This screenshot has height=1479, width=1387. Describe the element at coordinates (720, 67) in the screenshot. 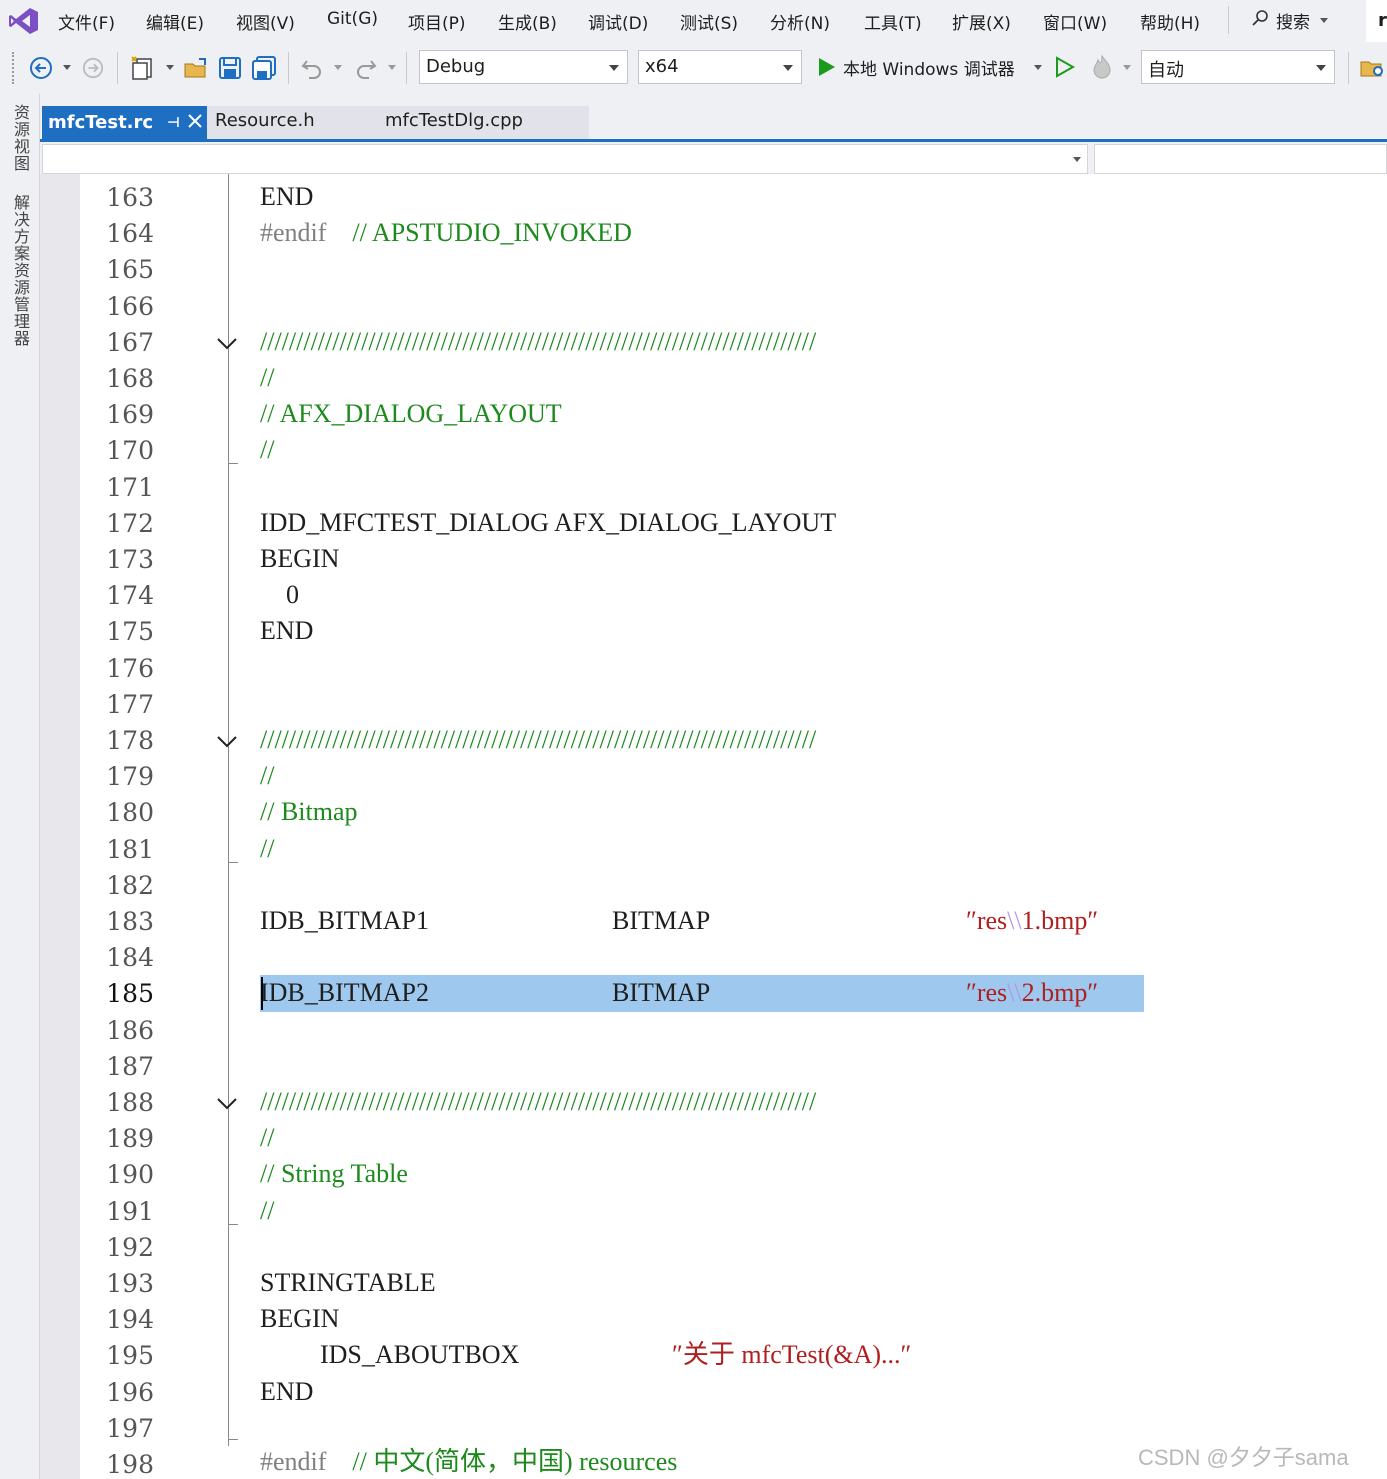

I see `platform-select: x64` at that location.